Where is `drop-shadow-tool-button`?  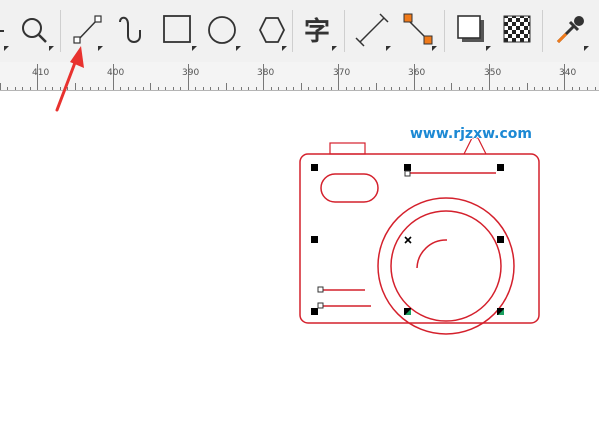 drop-shadow-tool-button is located at coordinates (472, 31).